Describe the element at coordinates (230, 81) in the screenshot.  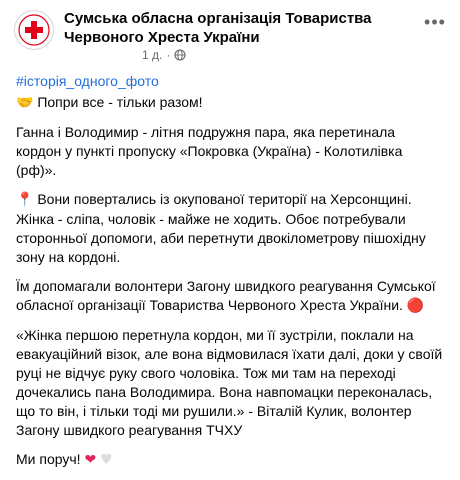
I see `hashtag-line: #історія_одного_фото` at that location.